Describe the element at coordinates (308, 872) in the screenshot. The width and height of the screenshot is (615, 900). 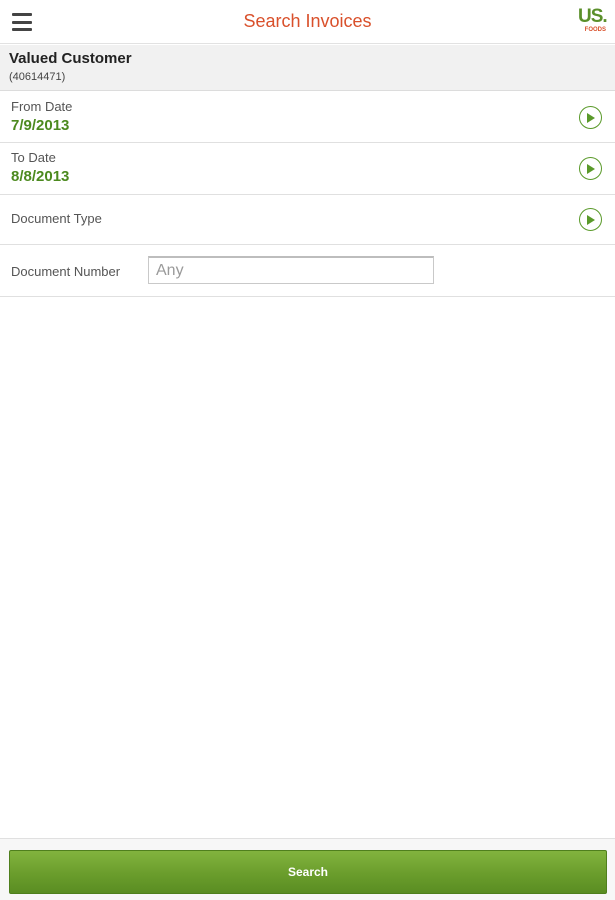
I see `search-button: Search` at that location.